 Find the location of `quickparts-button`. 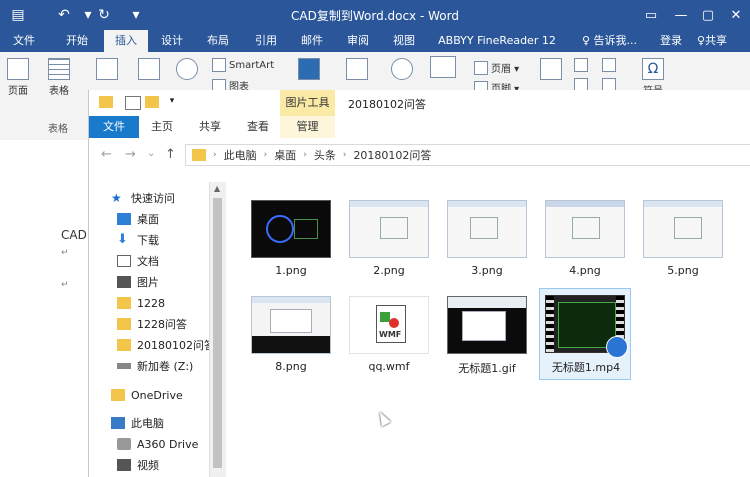

quickparts-button is located at coordinates (581, 65).